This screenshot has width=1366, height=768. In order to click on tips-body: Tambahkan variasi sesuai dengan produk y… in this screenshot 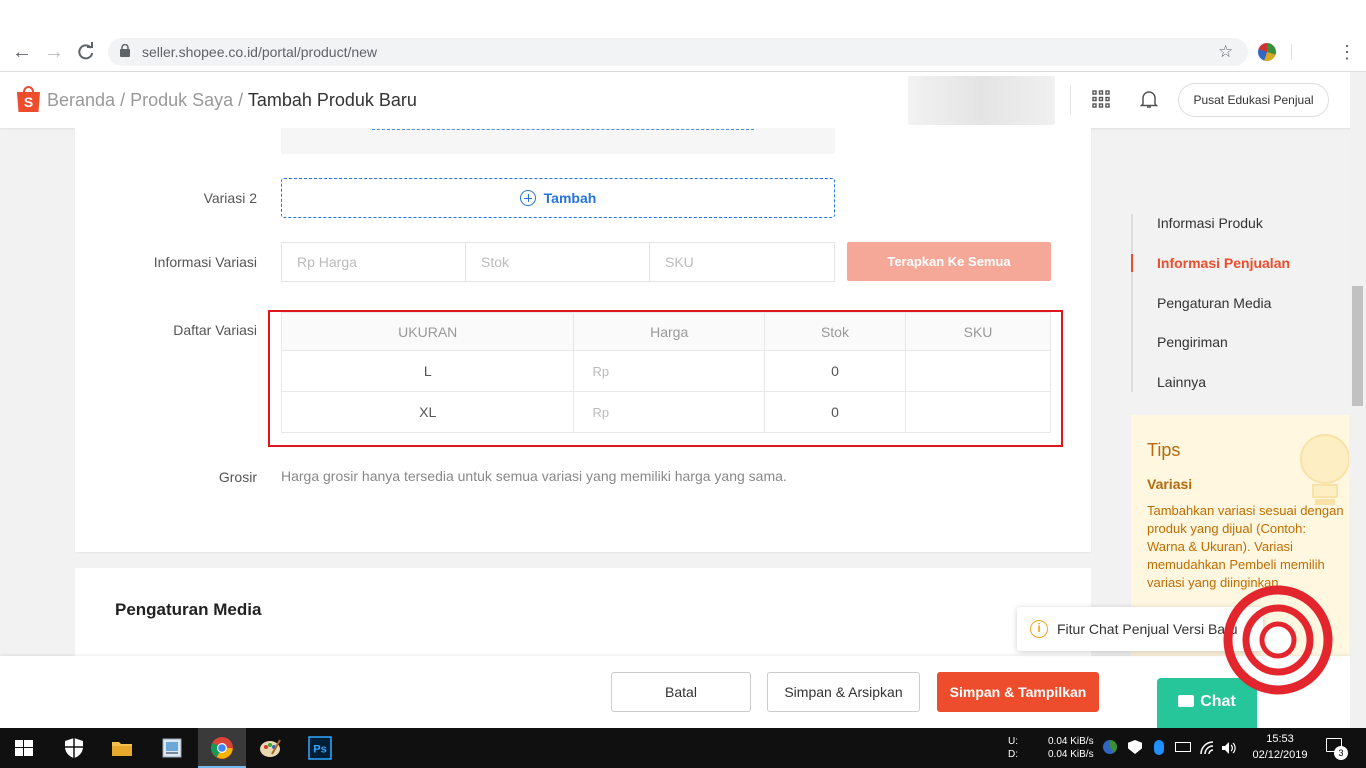, I will do `click(1245, 546)`.